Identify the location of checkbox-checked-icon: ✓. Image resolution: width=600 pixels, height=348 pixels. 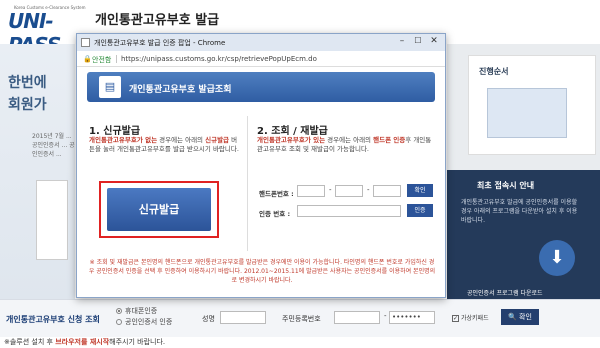
(455, 318).